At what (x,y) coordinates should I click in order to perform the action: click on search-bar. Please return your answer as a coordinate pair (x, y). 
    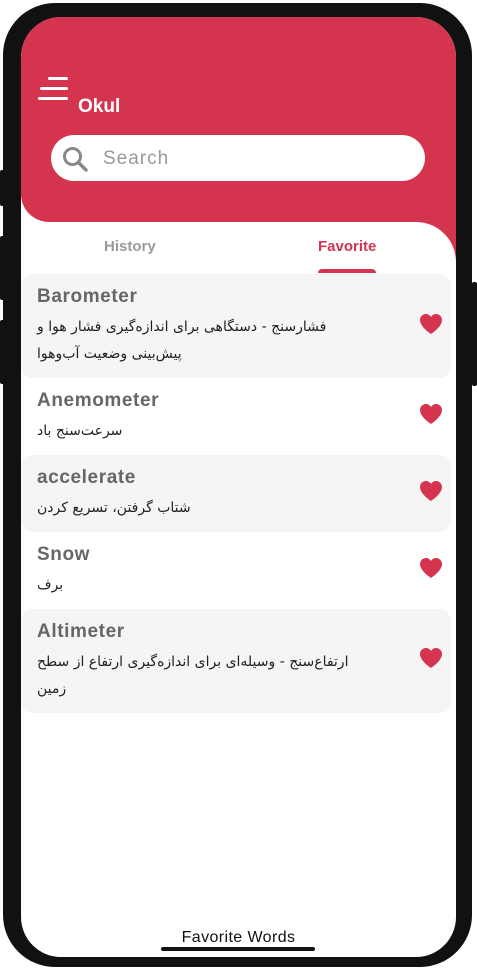
    Looking at the image, I should click on (238, 158).